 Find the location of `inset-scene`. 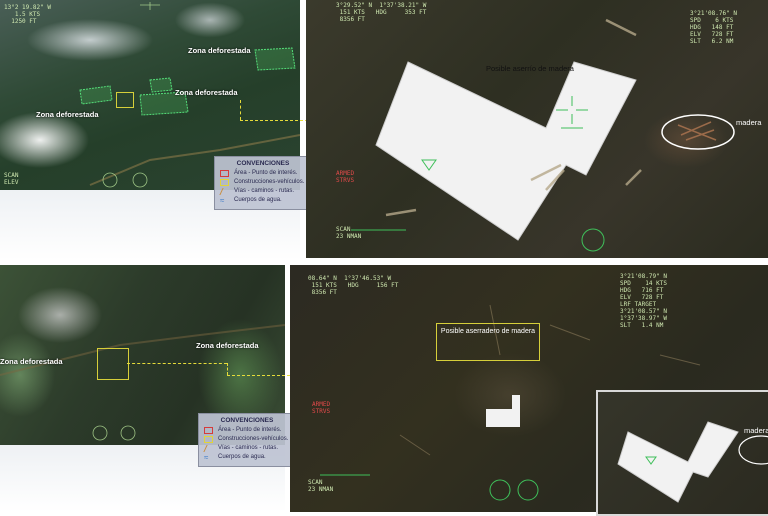

inset-scene is located at coordinates (692, 462).